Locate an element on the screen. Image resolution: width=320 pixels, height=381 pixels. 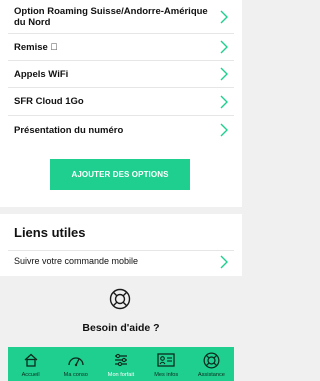
add-options-button: AJOUTER DES OPTIONS is located at coordinates (120, 174).